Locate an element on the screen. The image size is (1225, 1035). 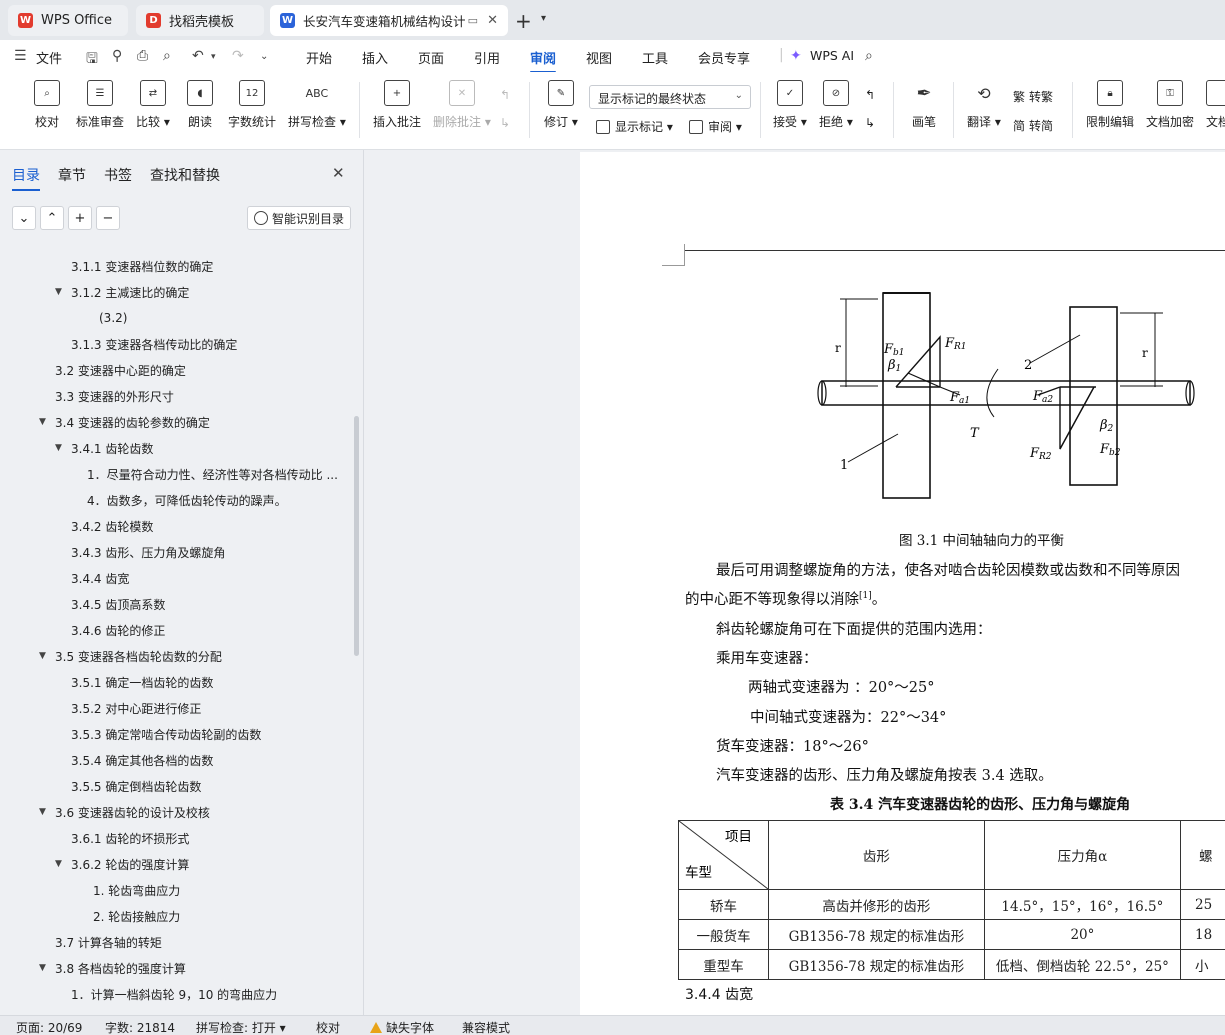
to-traditional-button: 繁 转繁 is located at coordinates (1033, 96).